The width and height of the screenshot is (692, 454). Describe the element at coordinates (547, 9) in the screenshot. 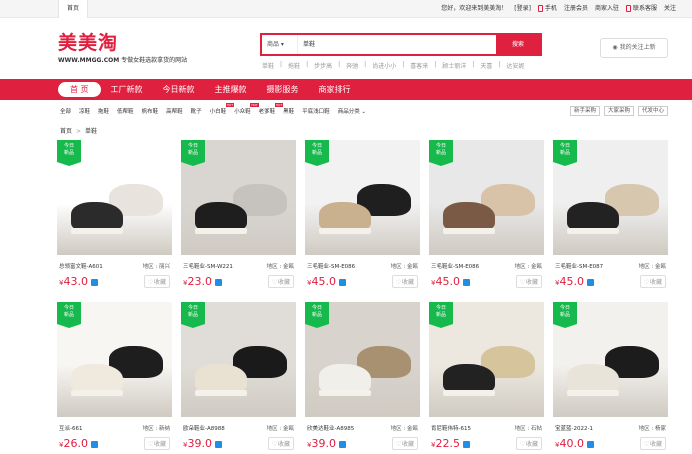

I see `mobile-link: 手机` at that location.